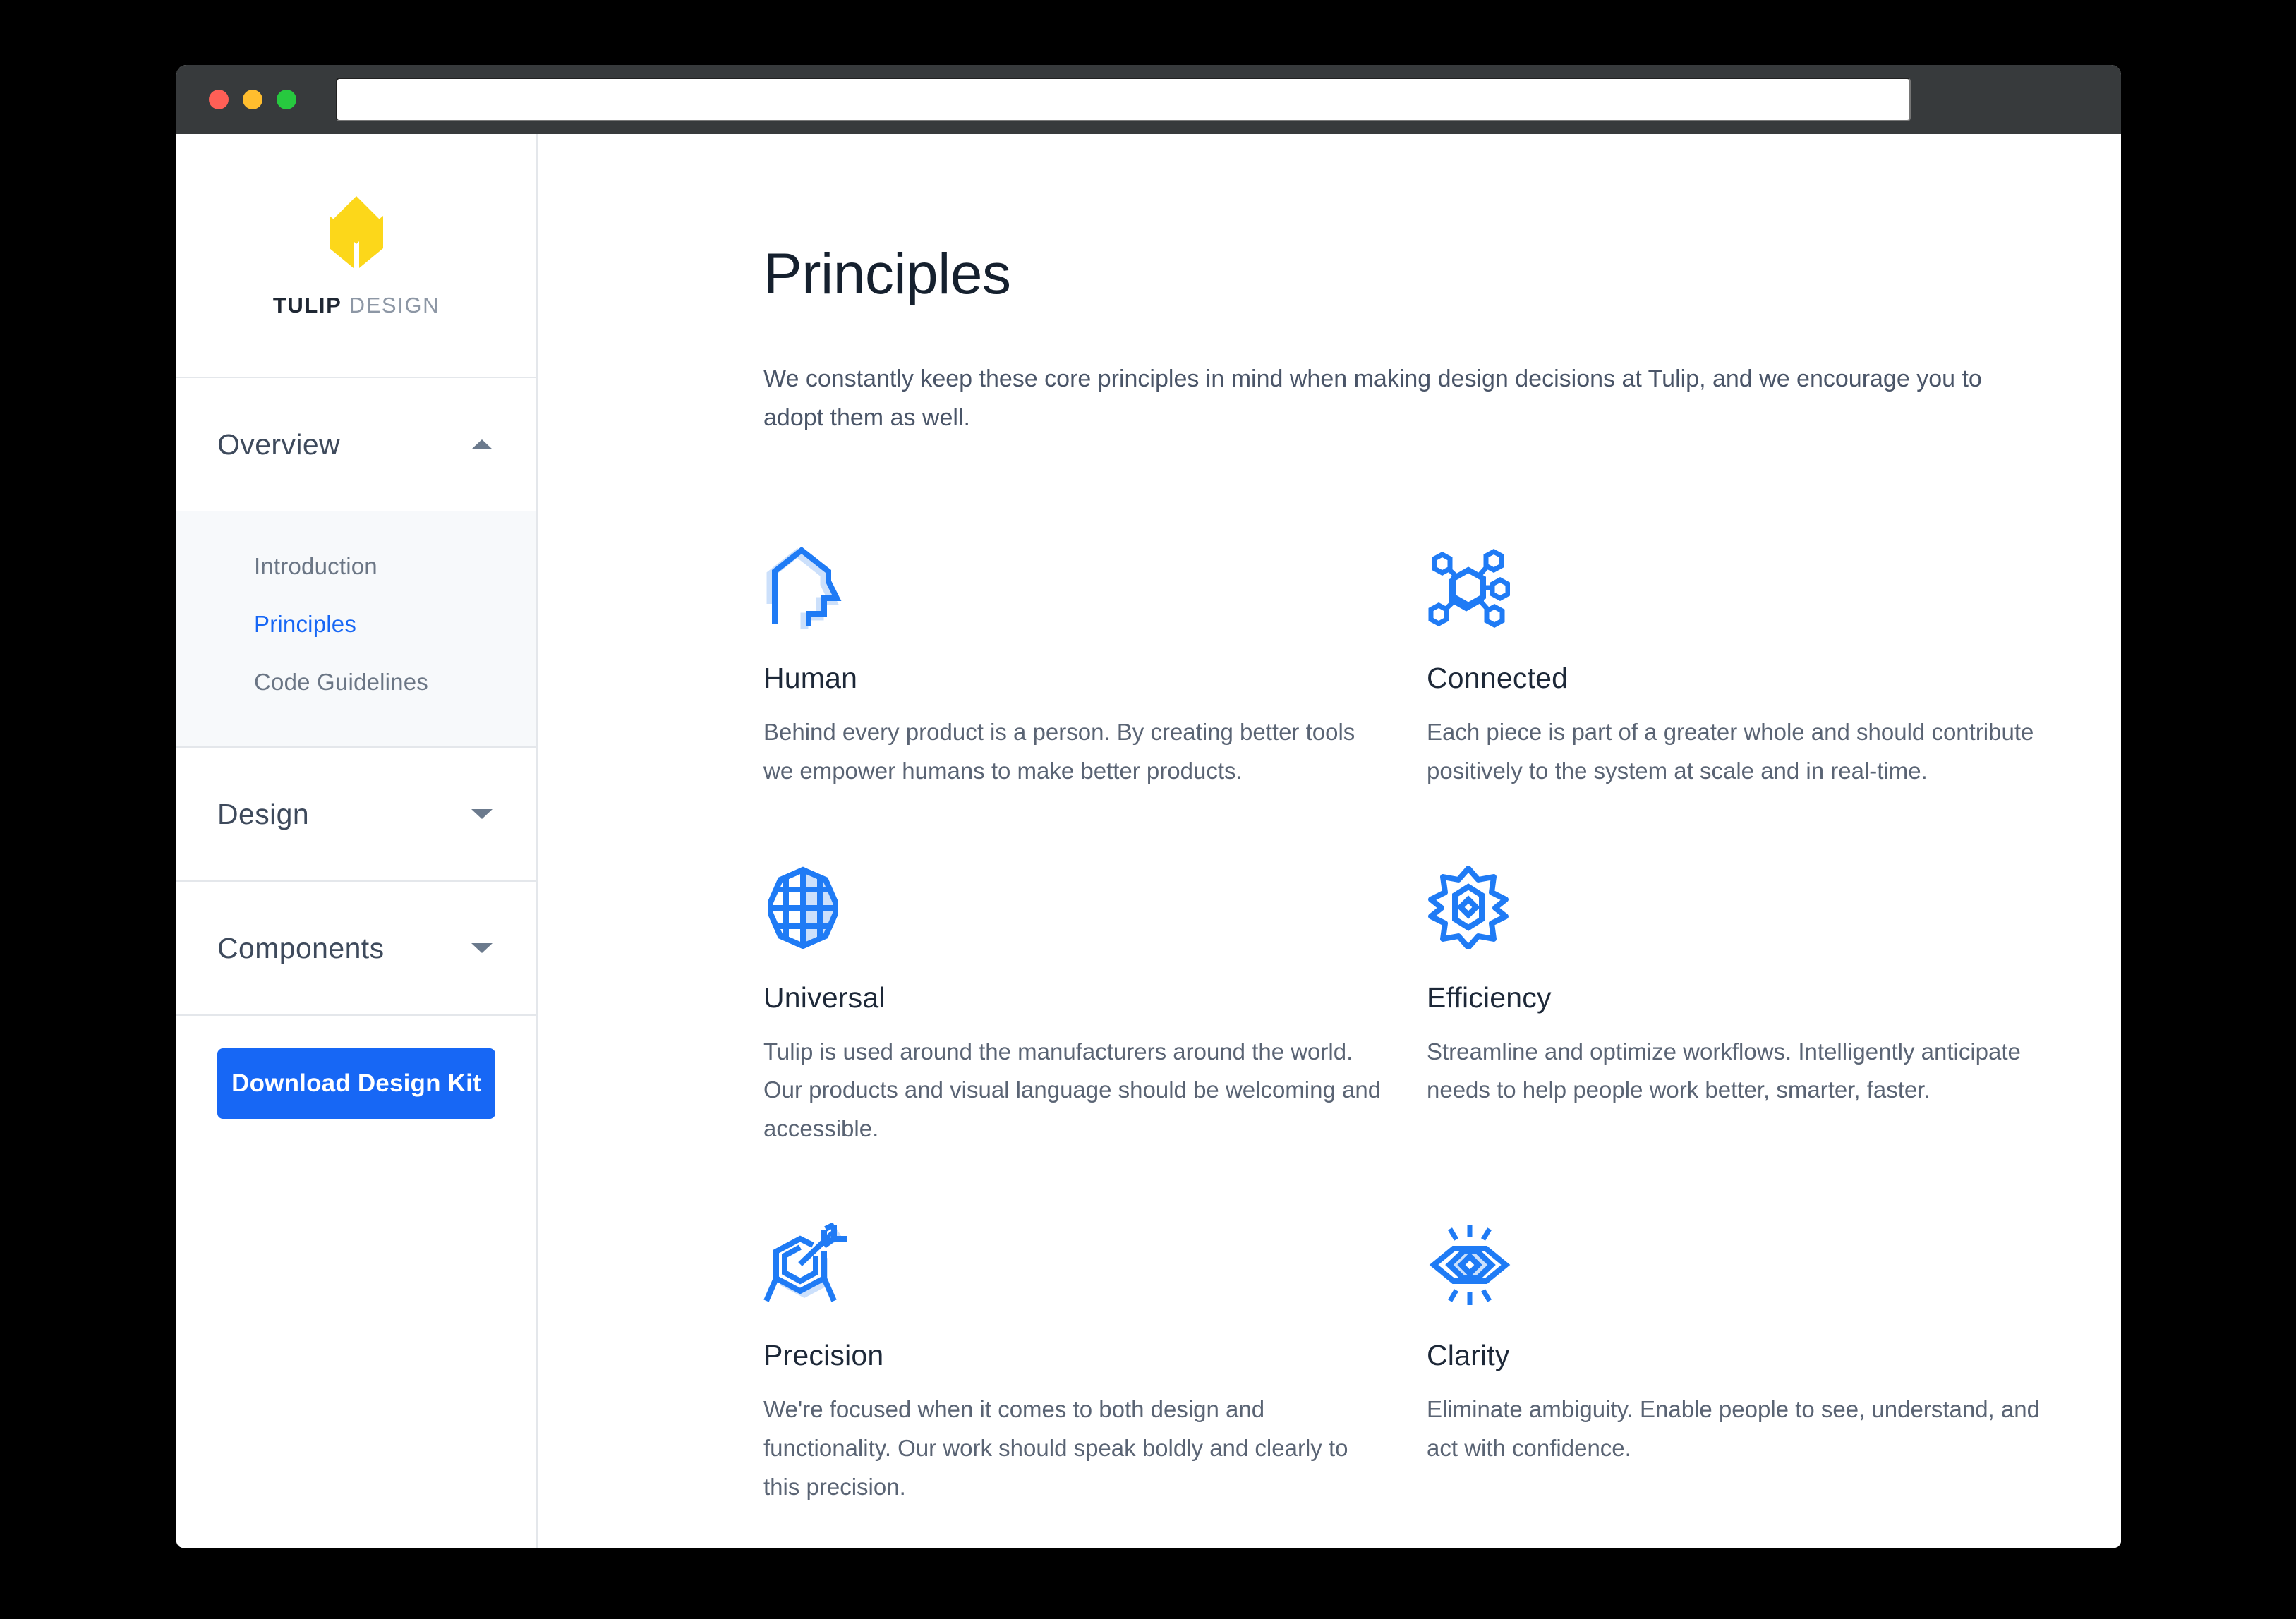 The height and width of the screenshot is (1619, 2296). I want to click on download-kit-wrapper: Download Design Kit, so click(356, 1083).